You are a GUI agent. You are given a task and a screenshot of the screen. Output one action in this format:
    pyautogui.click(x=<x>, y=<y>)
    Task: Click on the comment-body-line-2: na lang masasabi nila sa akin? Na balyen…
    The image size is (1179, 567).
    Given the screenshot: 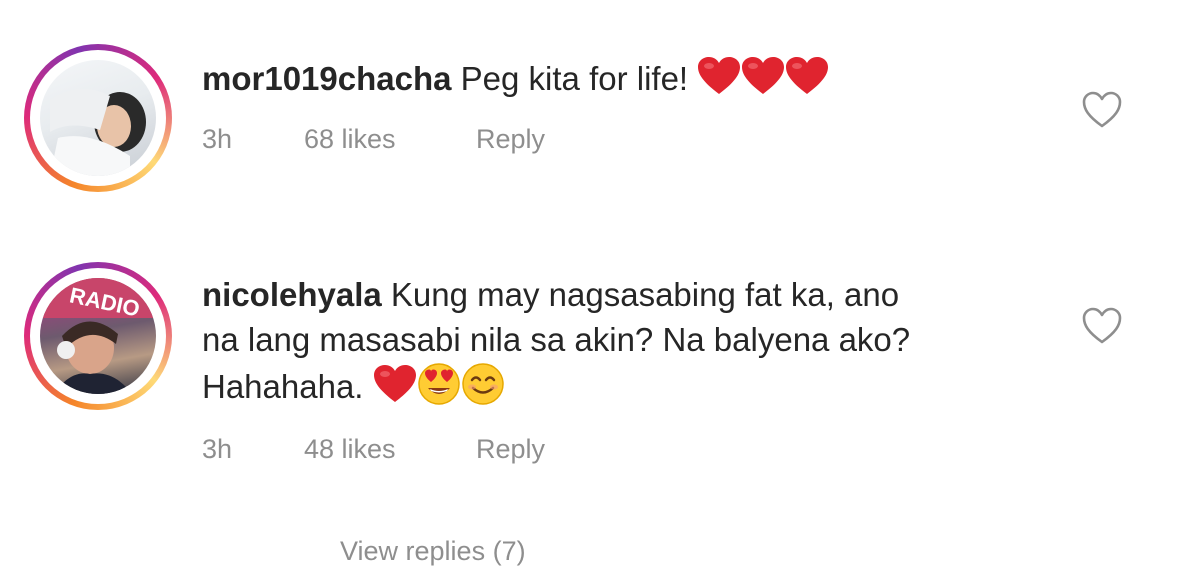 What is the action you would take?
    pyautogui.click(x=556, y=339)
    